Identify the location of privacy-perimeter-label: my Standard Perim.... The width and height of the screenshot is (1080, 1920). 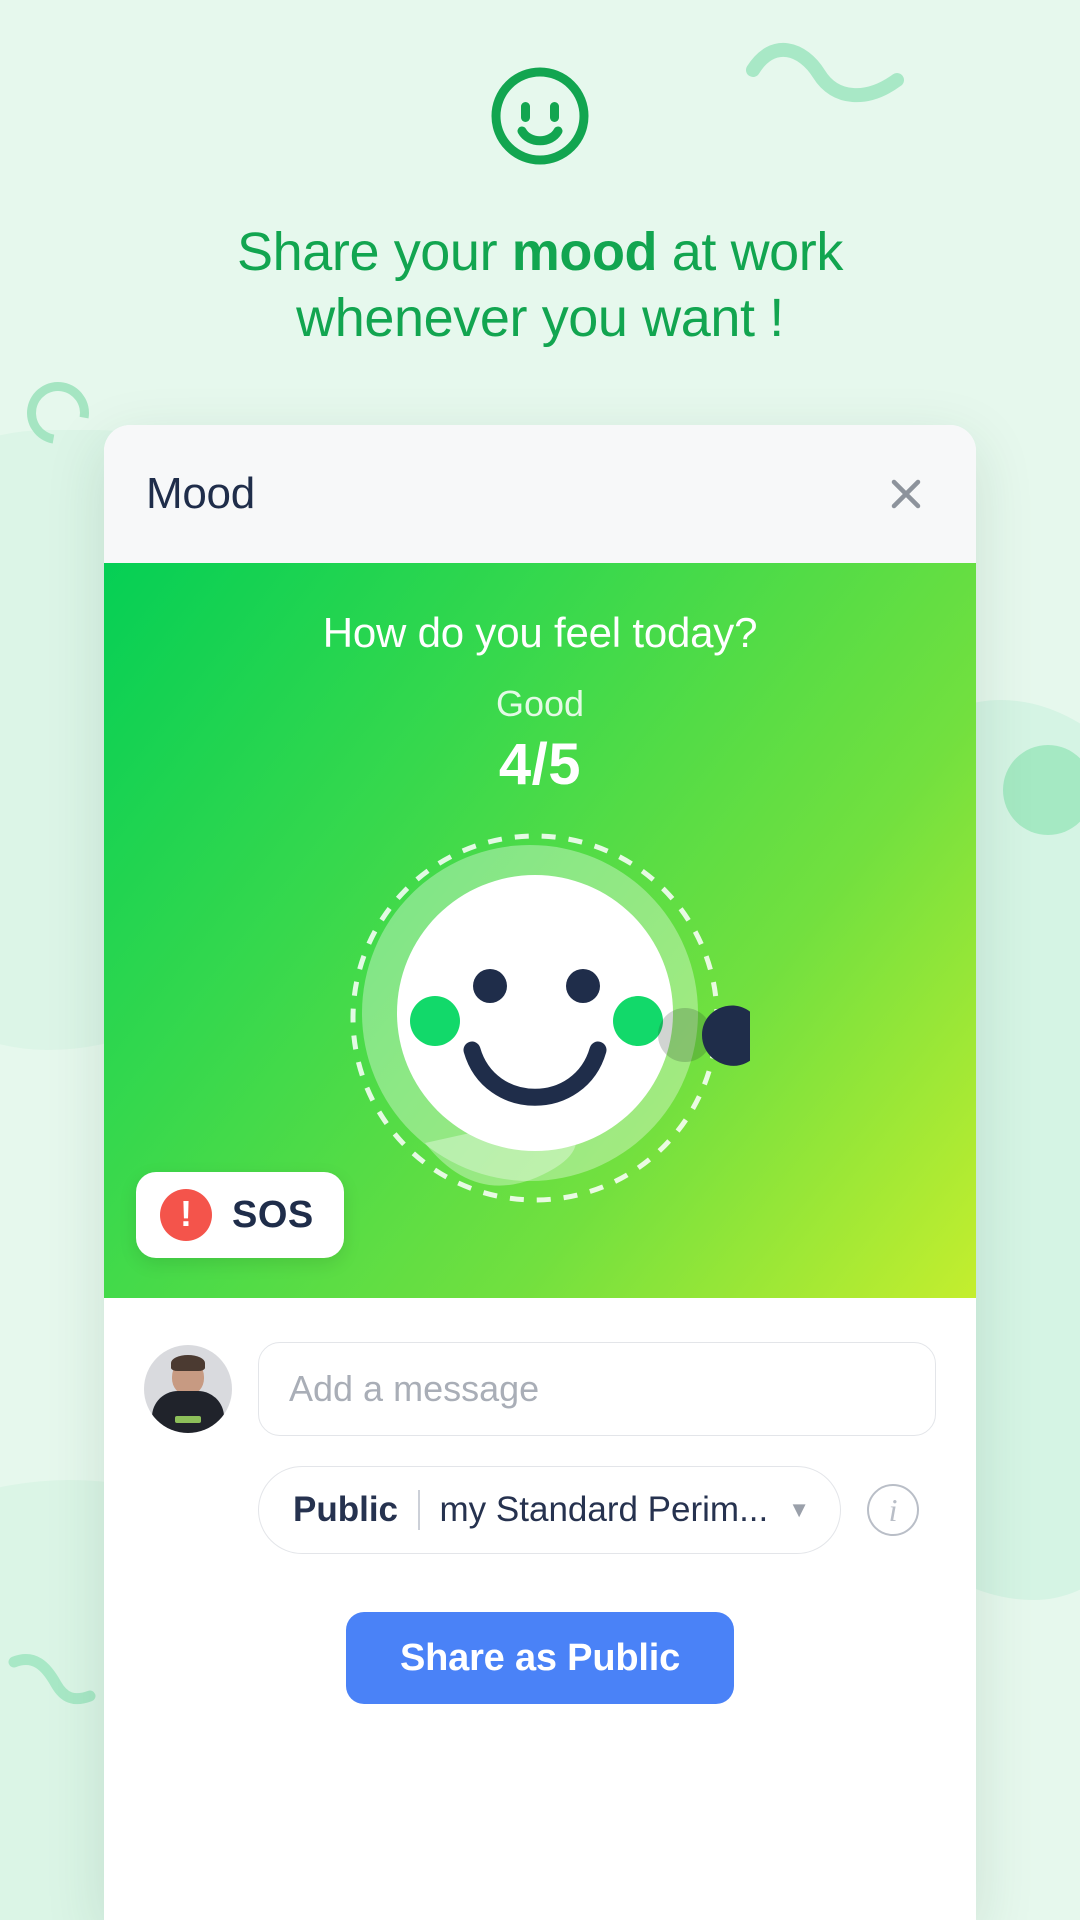
(604, 1509).